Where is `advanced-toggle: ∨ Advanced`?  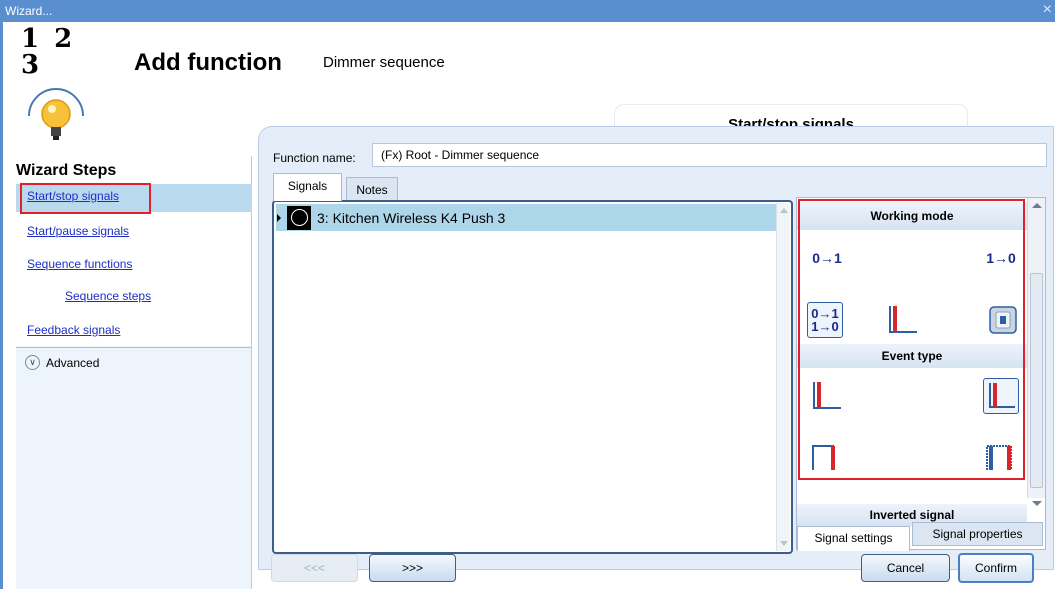 advanced-toggle: ∨ Advanced is located at coordinates (62, 362).